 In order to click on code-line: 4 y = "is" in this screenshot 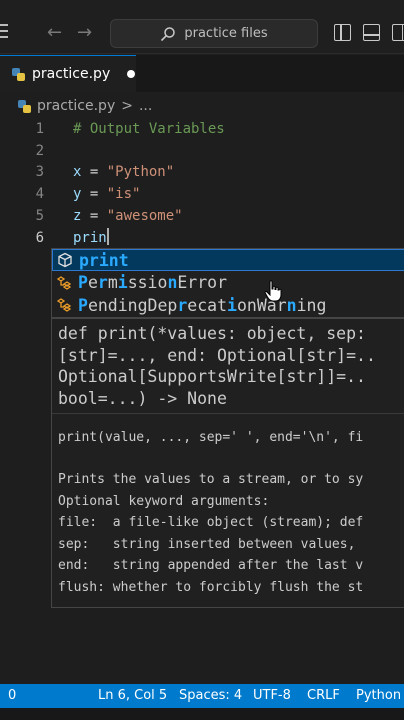, I will do `click(202, 194)`.